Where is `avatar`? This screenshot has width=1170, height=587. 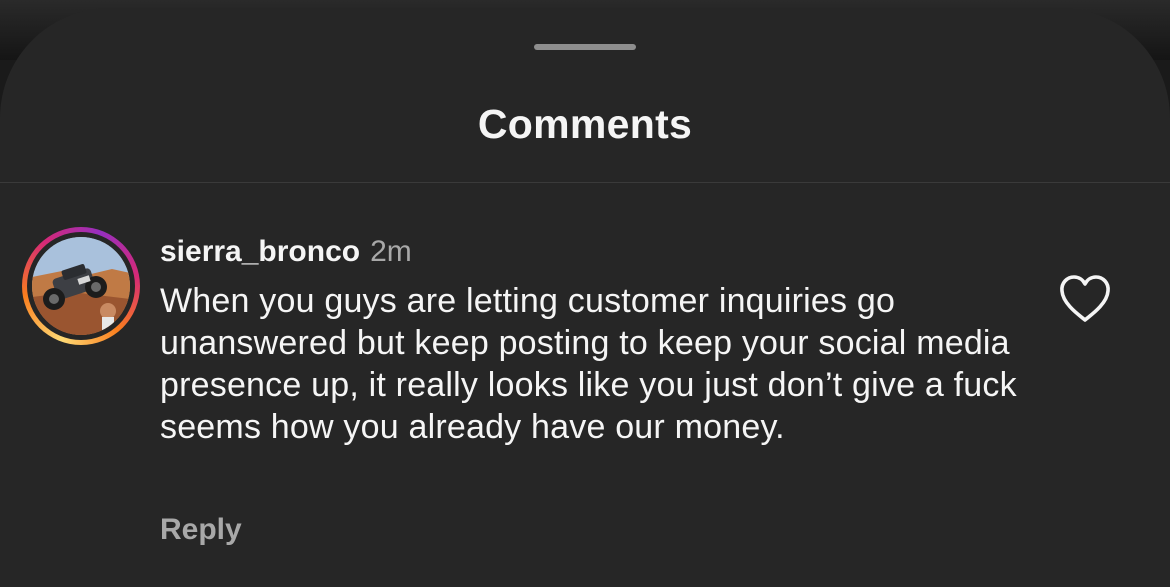 avatar is located at coordinates (81, 286).